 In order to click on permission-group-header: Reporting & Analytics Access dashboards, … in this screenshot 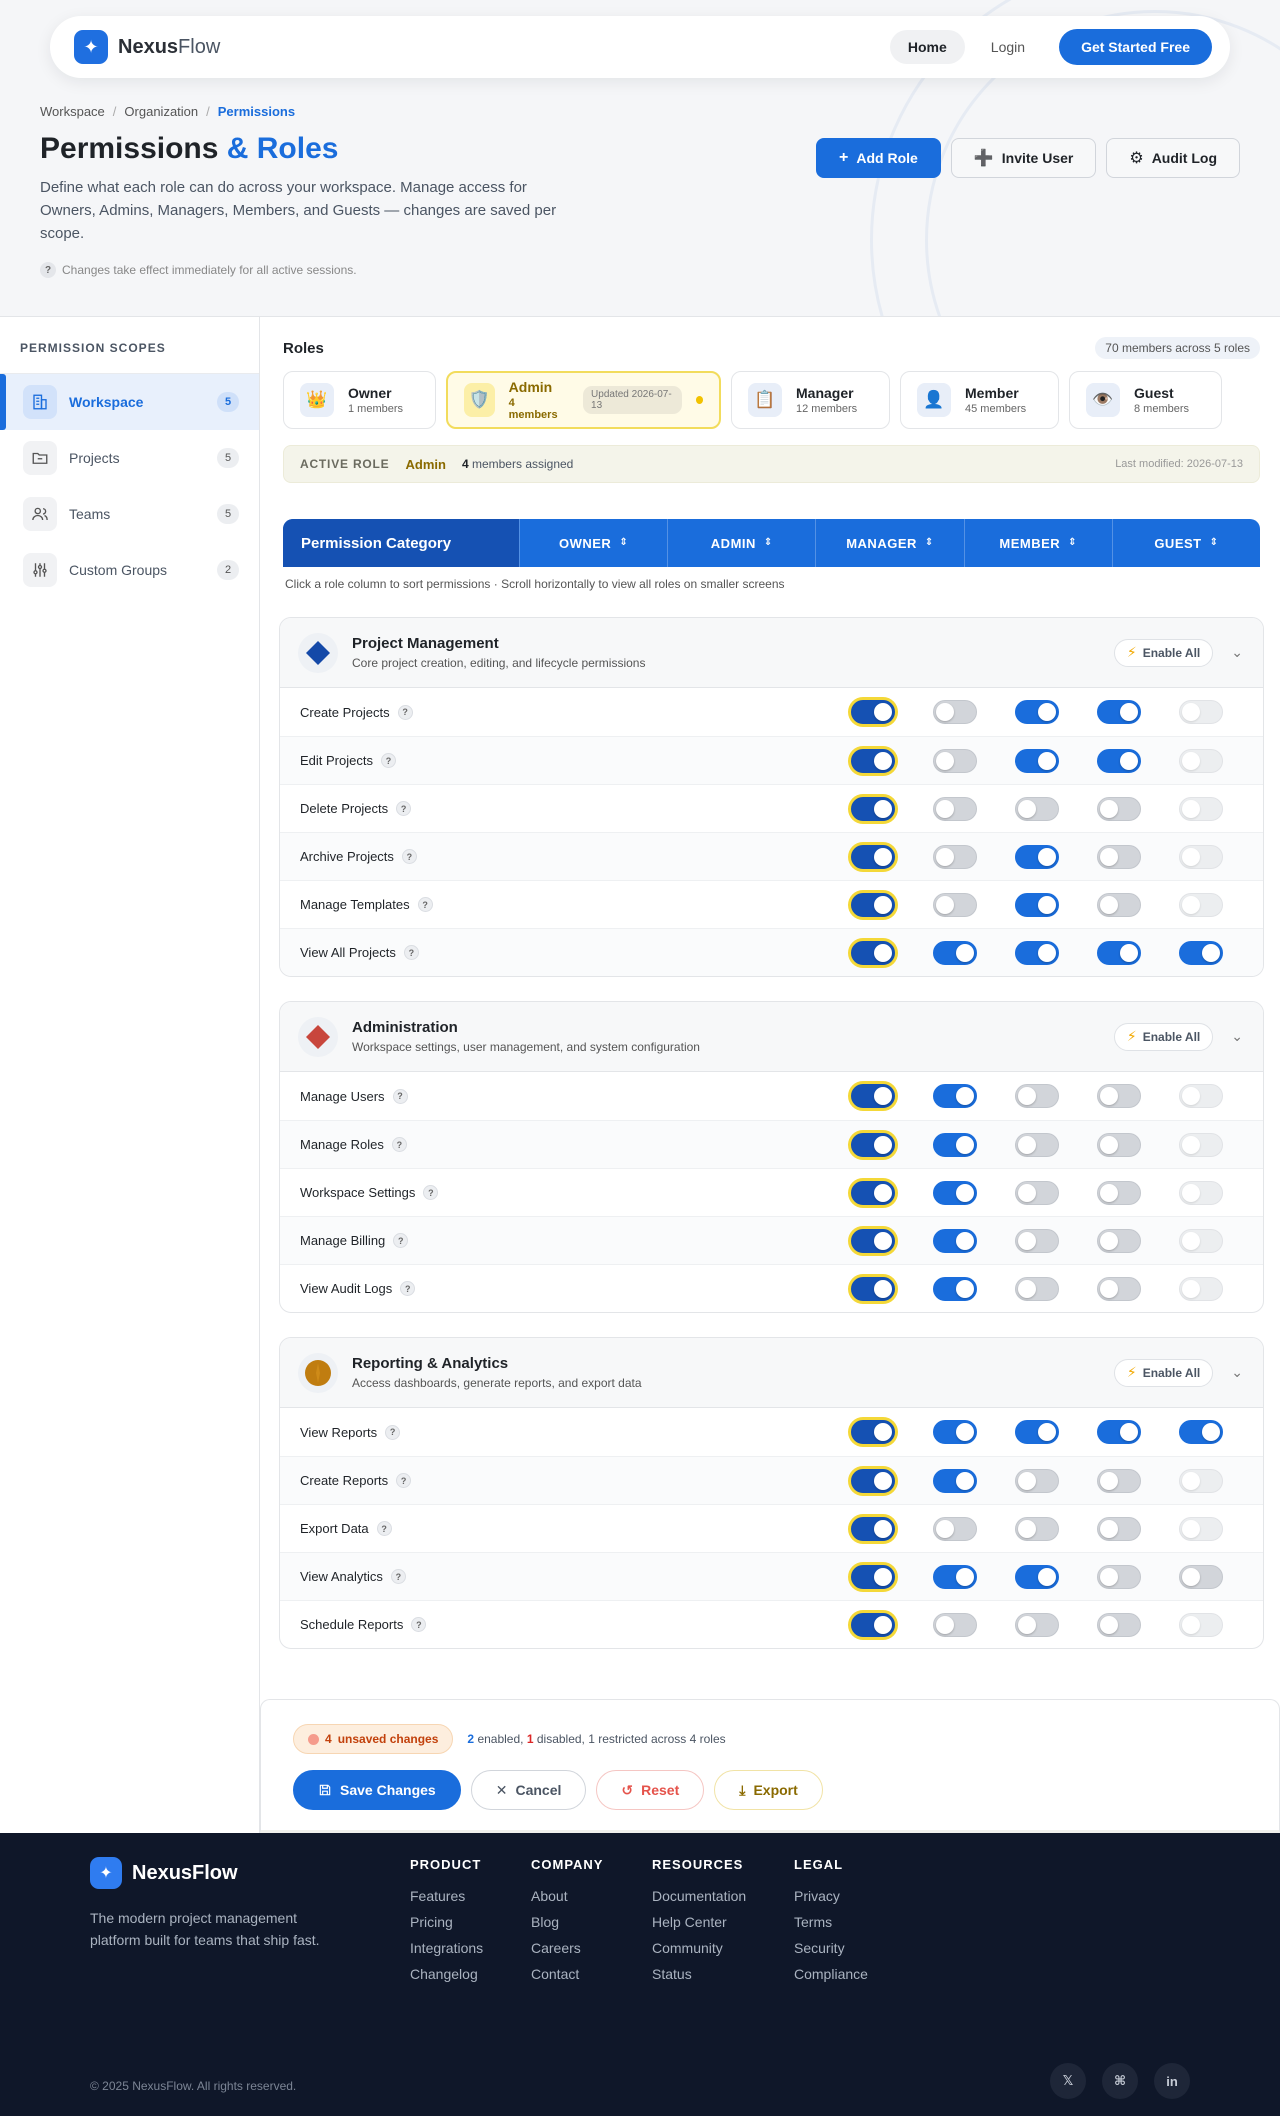, I will do `click(771, 1373)`.